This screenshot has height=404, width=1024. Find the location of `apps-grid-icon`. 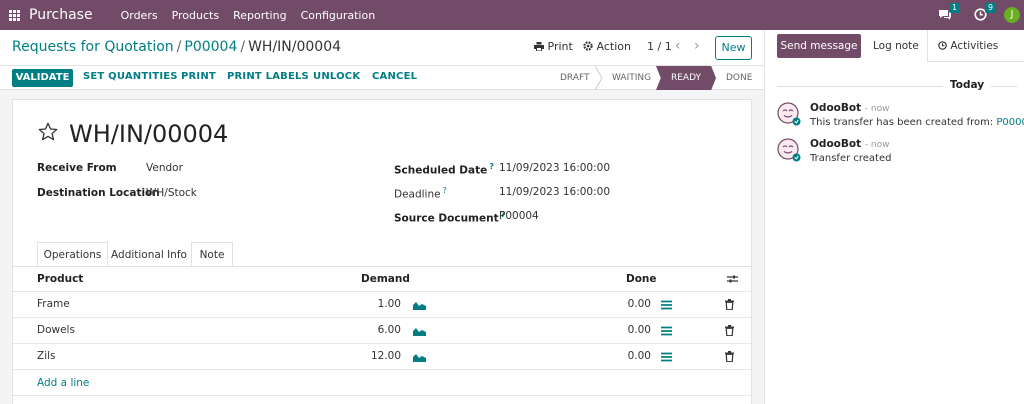

apps-grid-icon is located at coordinates (14, 15).